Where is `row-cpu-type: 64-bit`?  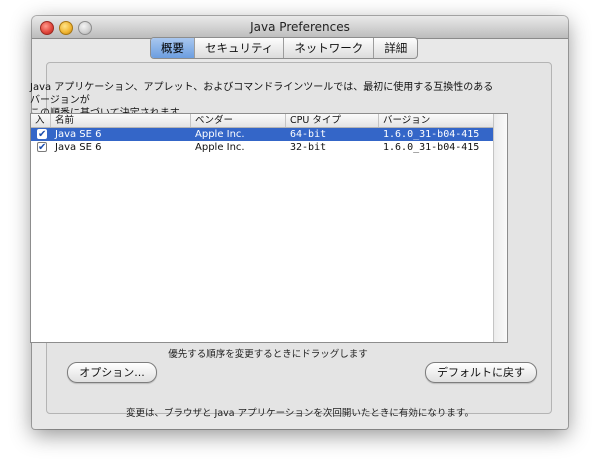 row-cpu-type: 64-bit is located at coordinates (308, 134).